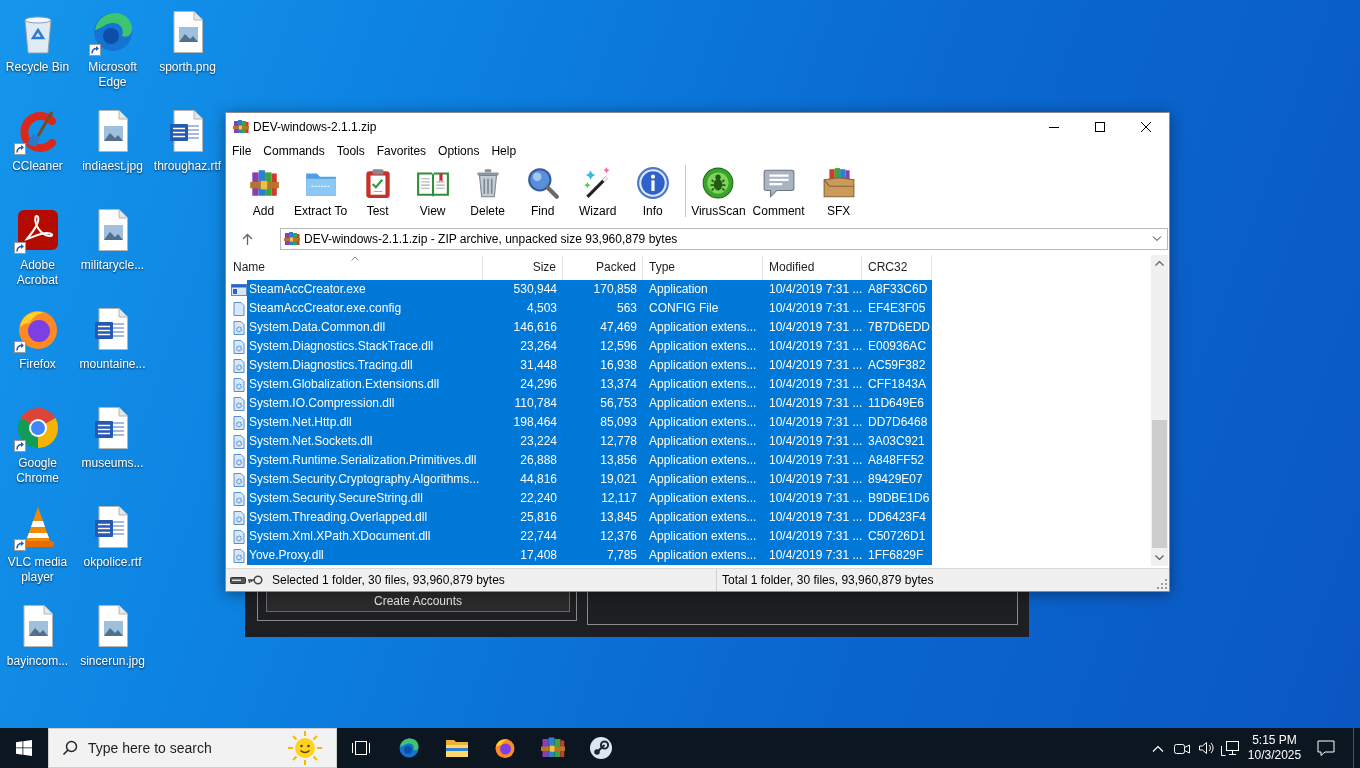 Image resolution: width=1360 pixels, height=768 pixels. What do you see at coordinates (838, 183) in the screenshot?
I see `box-books-icon` at bounding box center [838, 183].